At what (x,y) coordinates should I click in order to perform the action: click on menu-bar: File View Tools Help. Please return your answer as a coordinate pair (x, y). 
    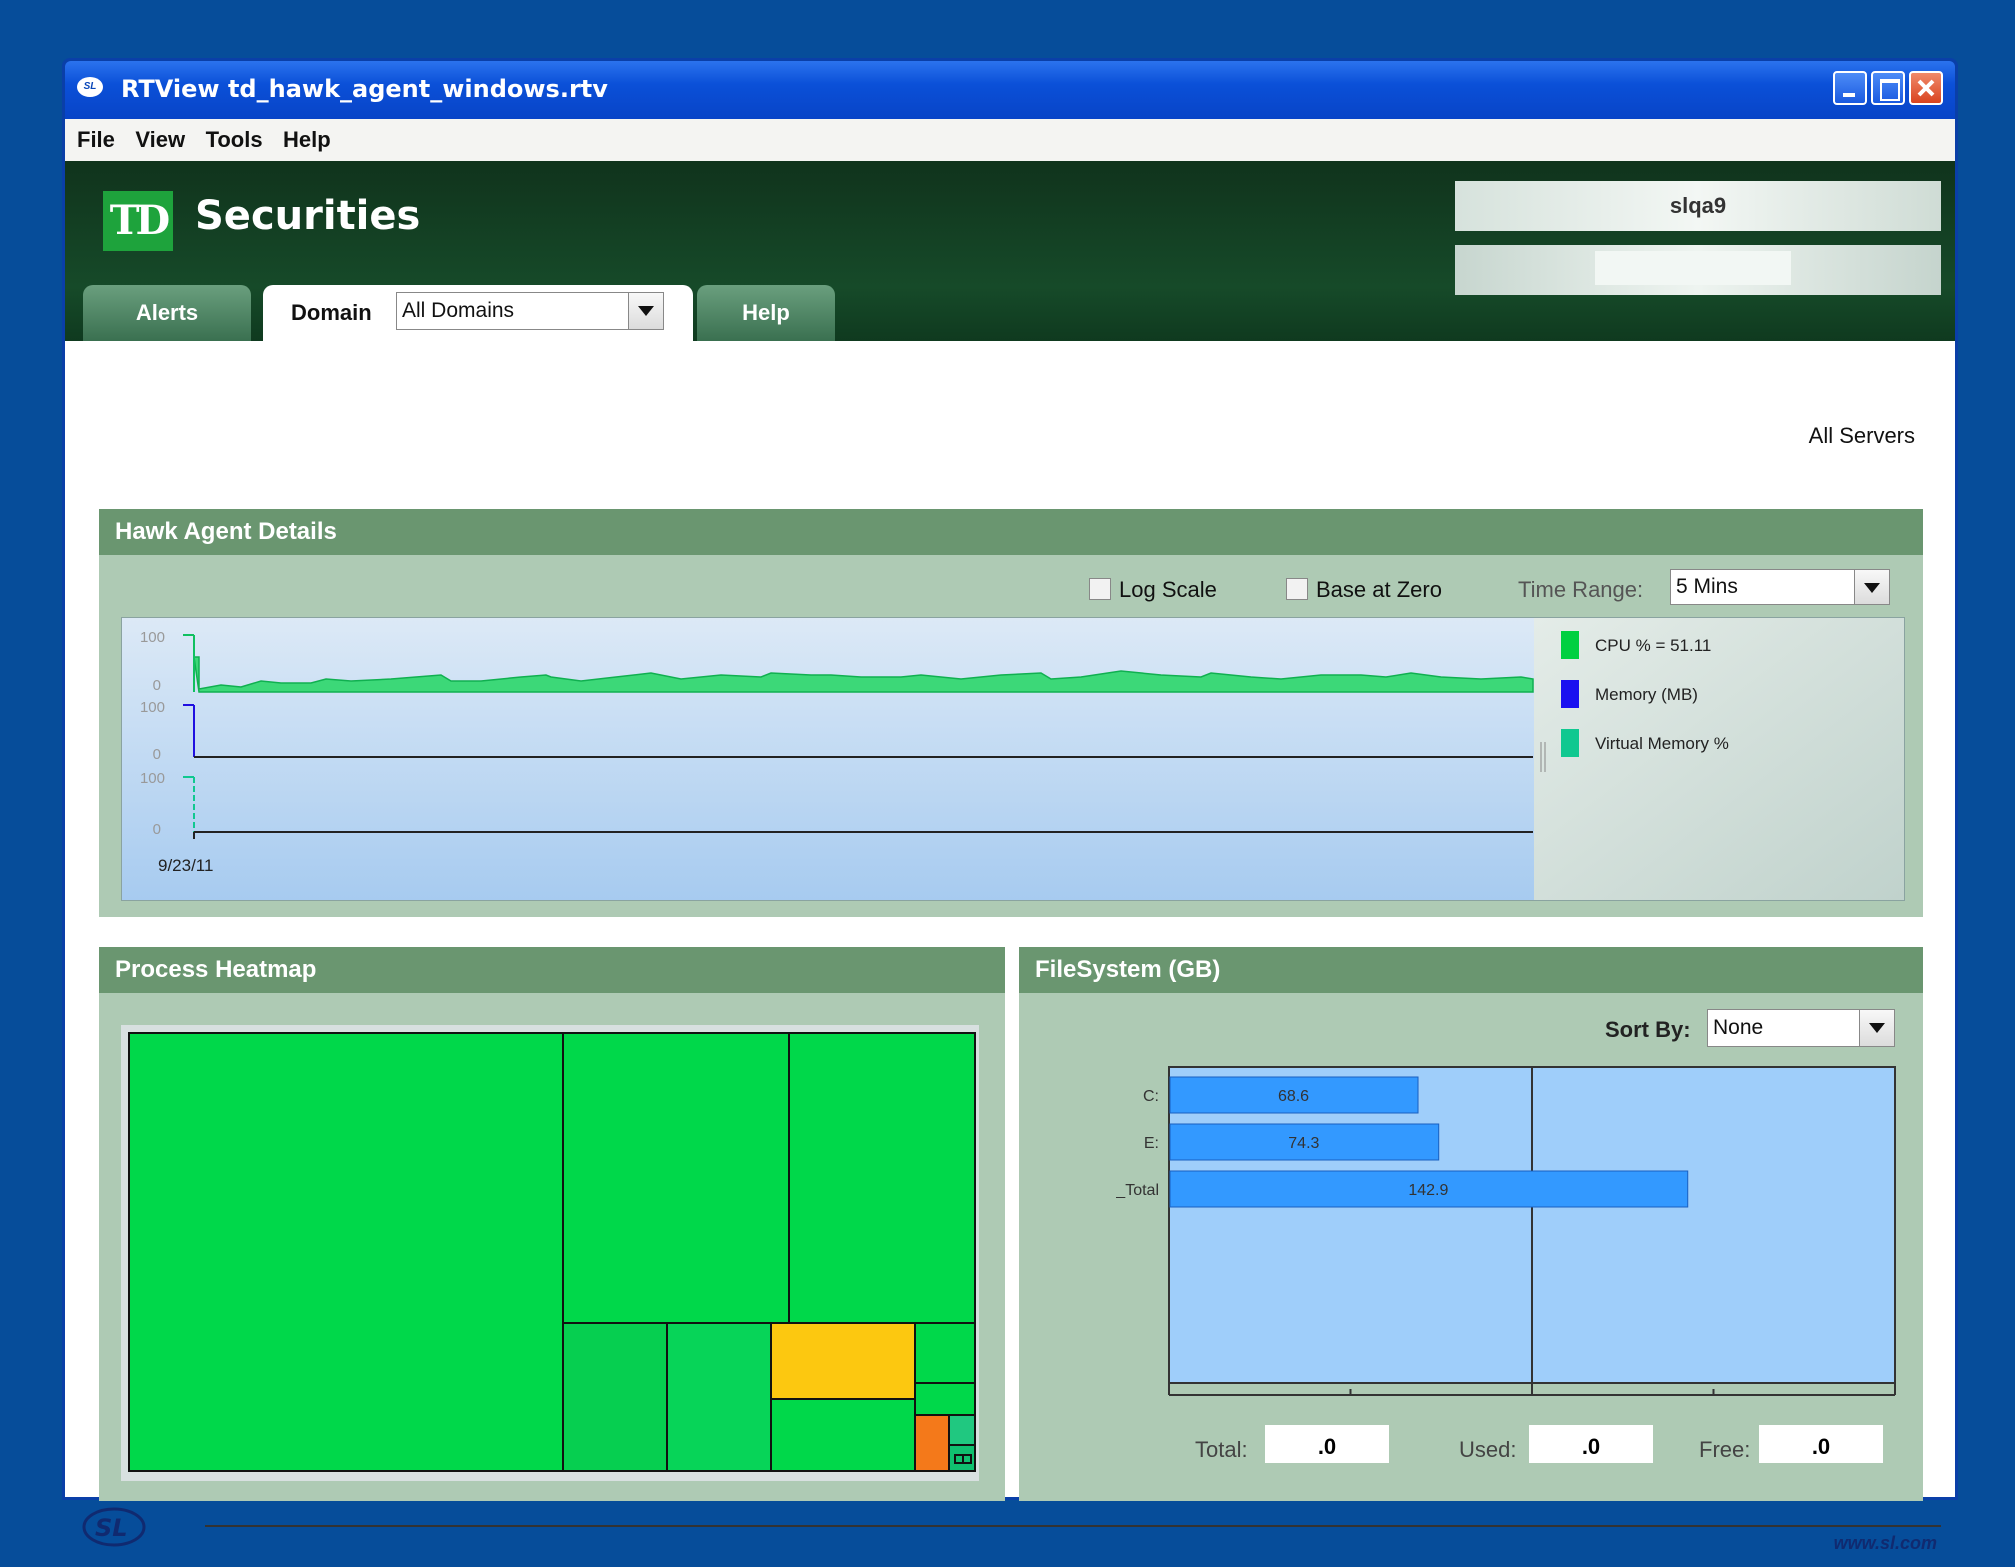
    Looking at the image, I should click on (1010, 140).